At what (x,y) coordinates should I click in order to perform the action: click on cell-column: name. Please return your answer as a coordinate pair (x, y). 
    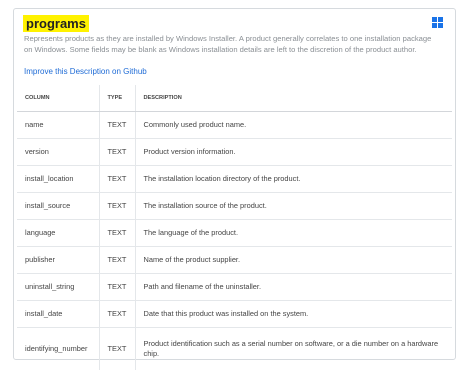
    Looking at the image, I should click on (58, 125).